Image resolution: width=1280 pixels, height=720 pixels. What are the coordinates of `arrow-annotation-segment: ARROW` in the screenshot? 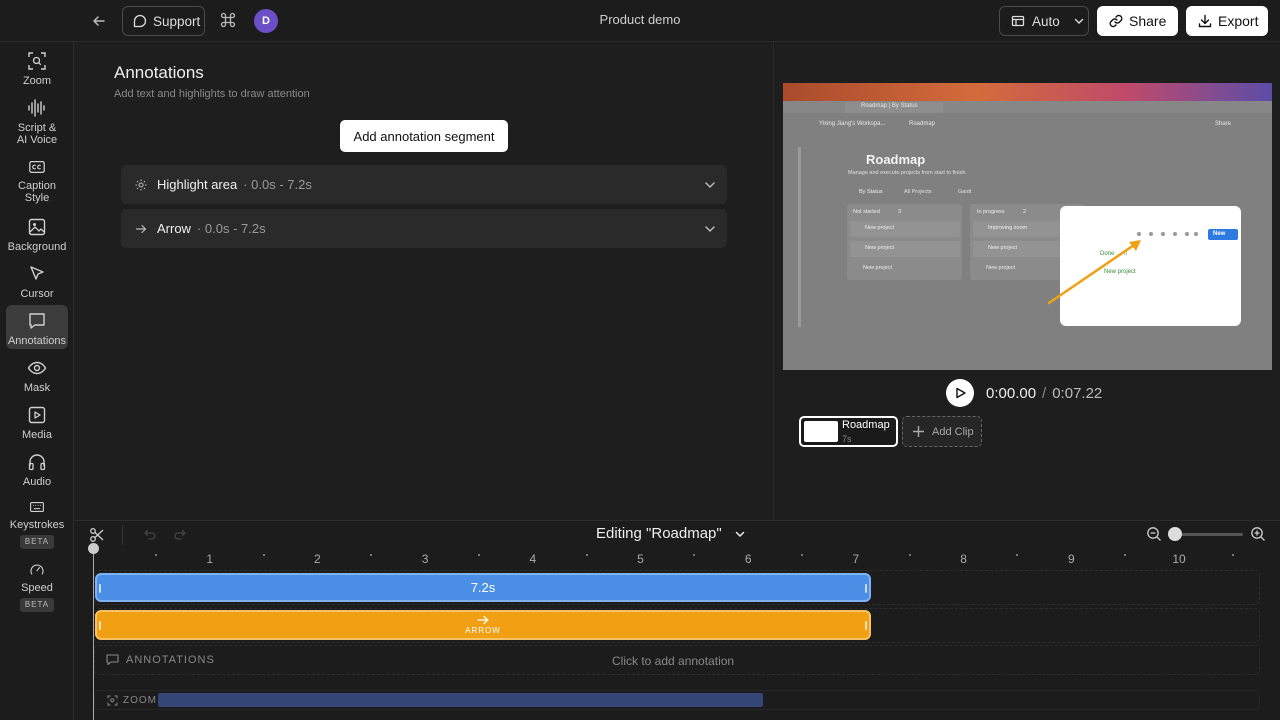 It's located at (483, 625).